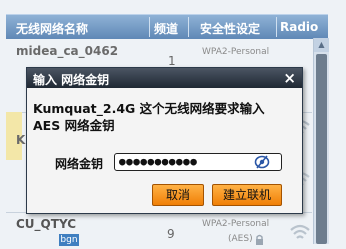 The height and width of the screenshot is (249, 346). I want to click on header-channel: 频道, so click(166, 28).